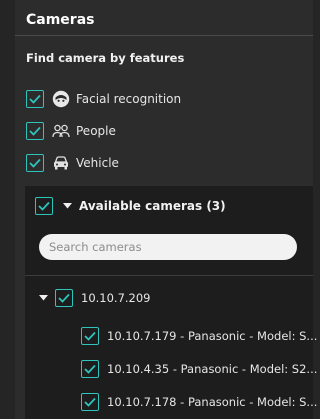 The width and height of the screenshot is (320, 419). I want to click on server-checkbox, so click(64, 298).